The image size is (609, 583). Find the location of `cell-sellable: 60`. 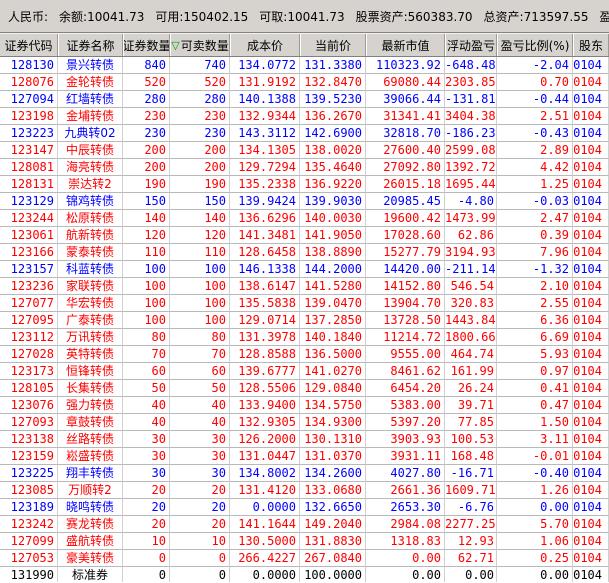

cell-sellable: 60 is located at coordinates (200, 371).